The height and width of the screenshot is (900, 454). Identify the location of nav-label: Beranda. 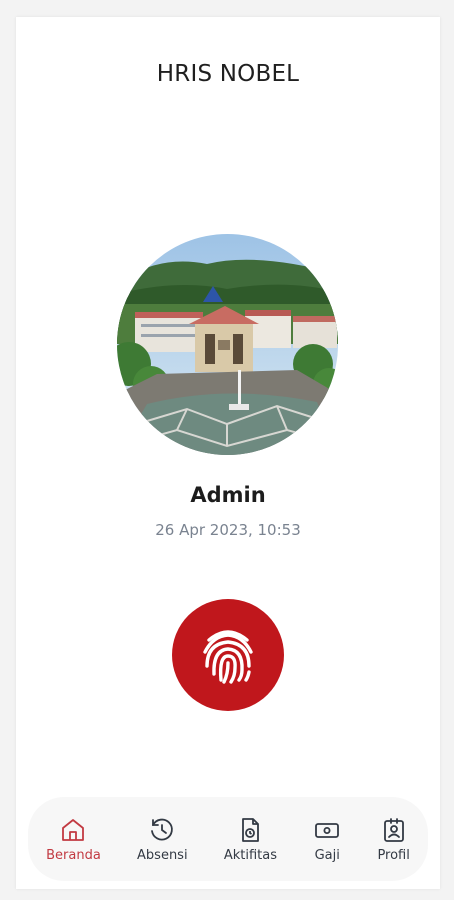
(73, 855).